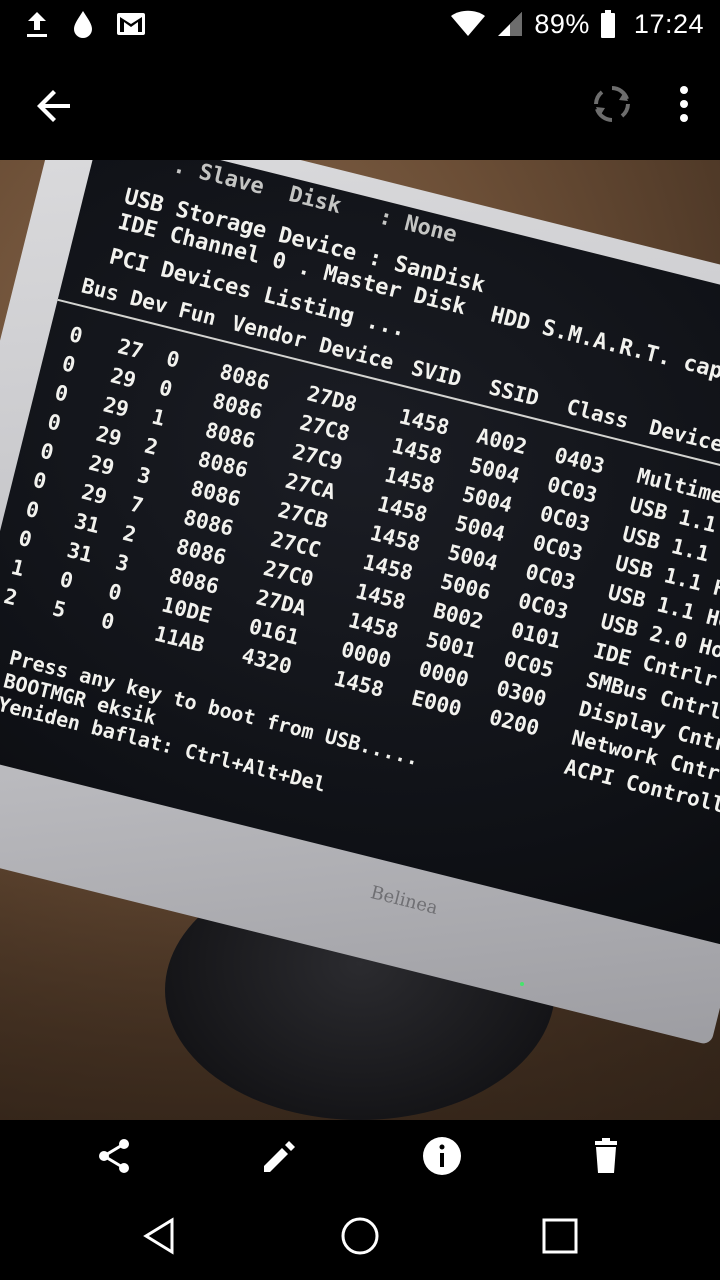 Image resolution: width=720 pixels, height=1280 pixels. Describe the element at coordinates (607, 24) in the screenshot. I see `battery-icon` at that location.